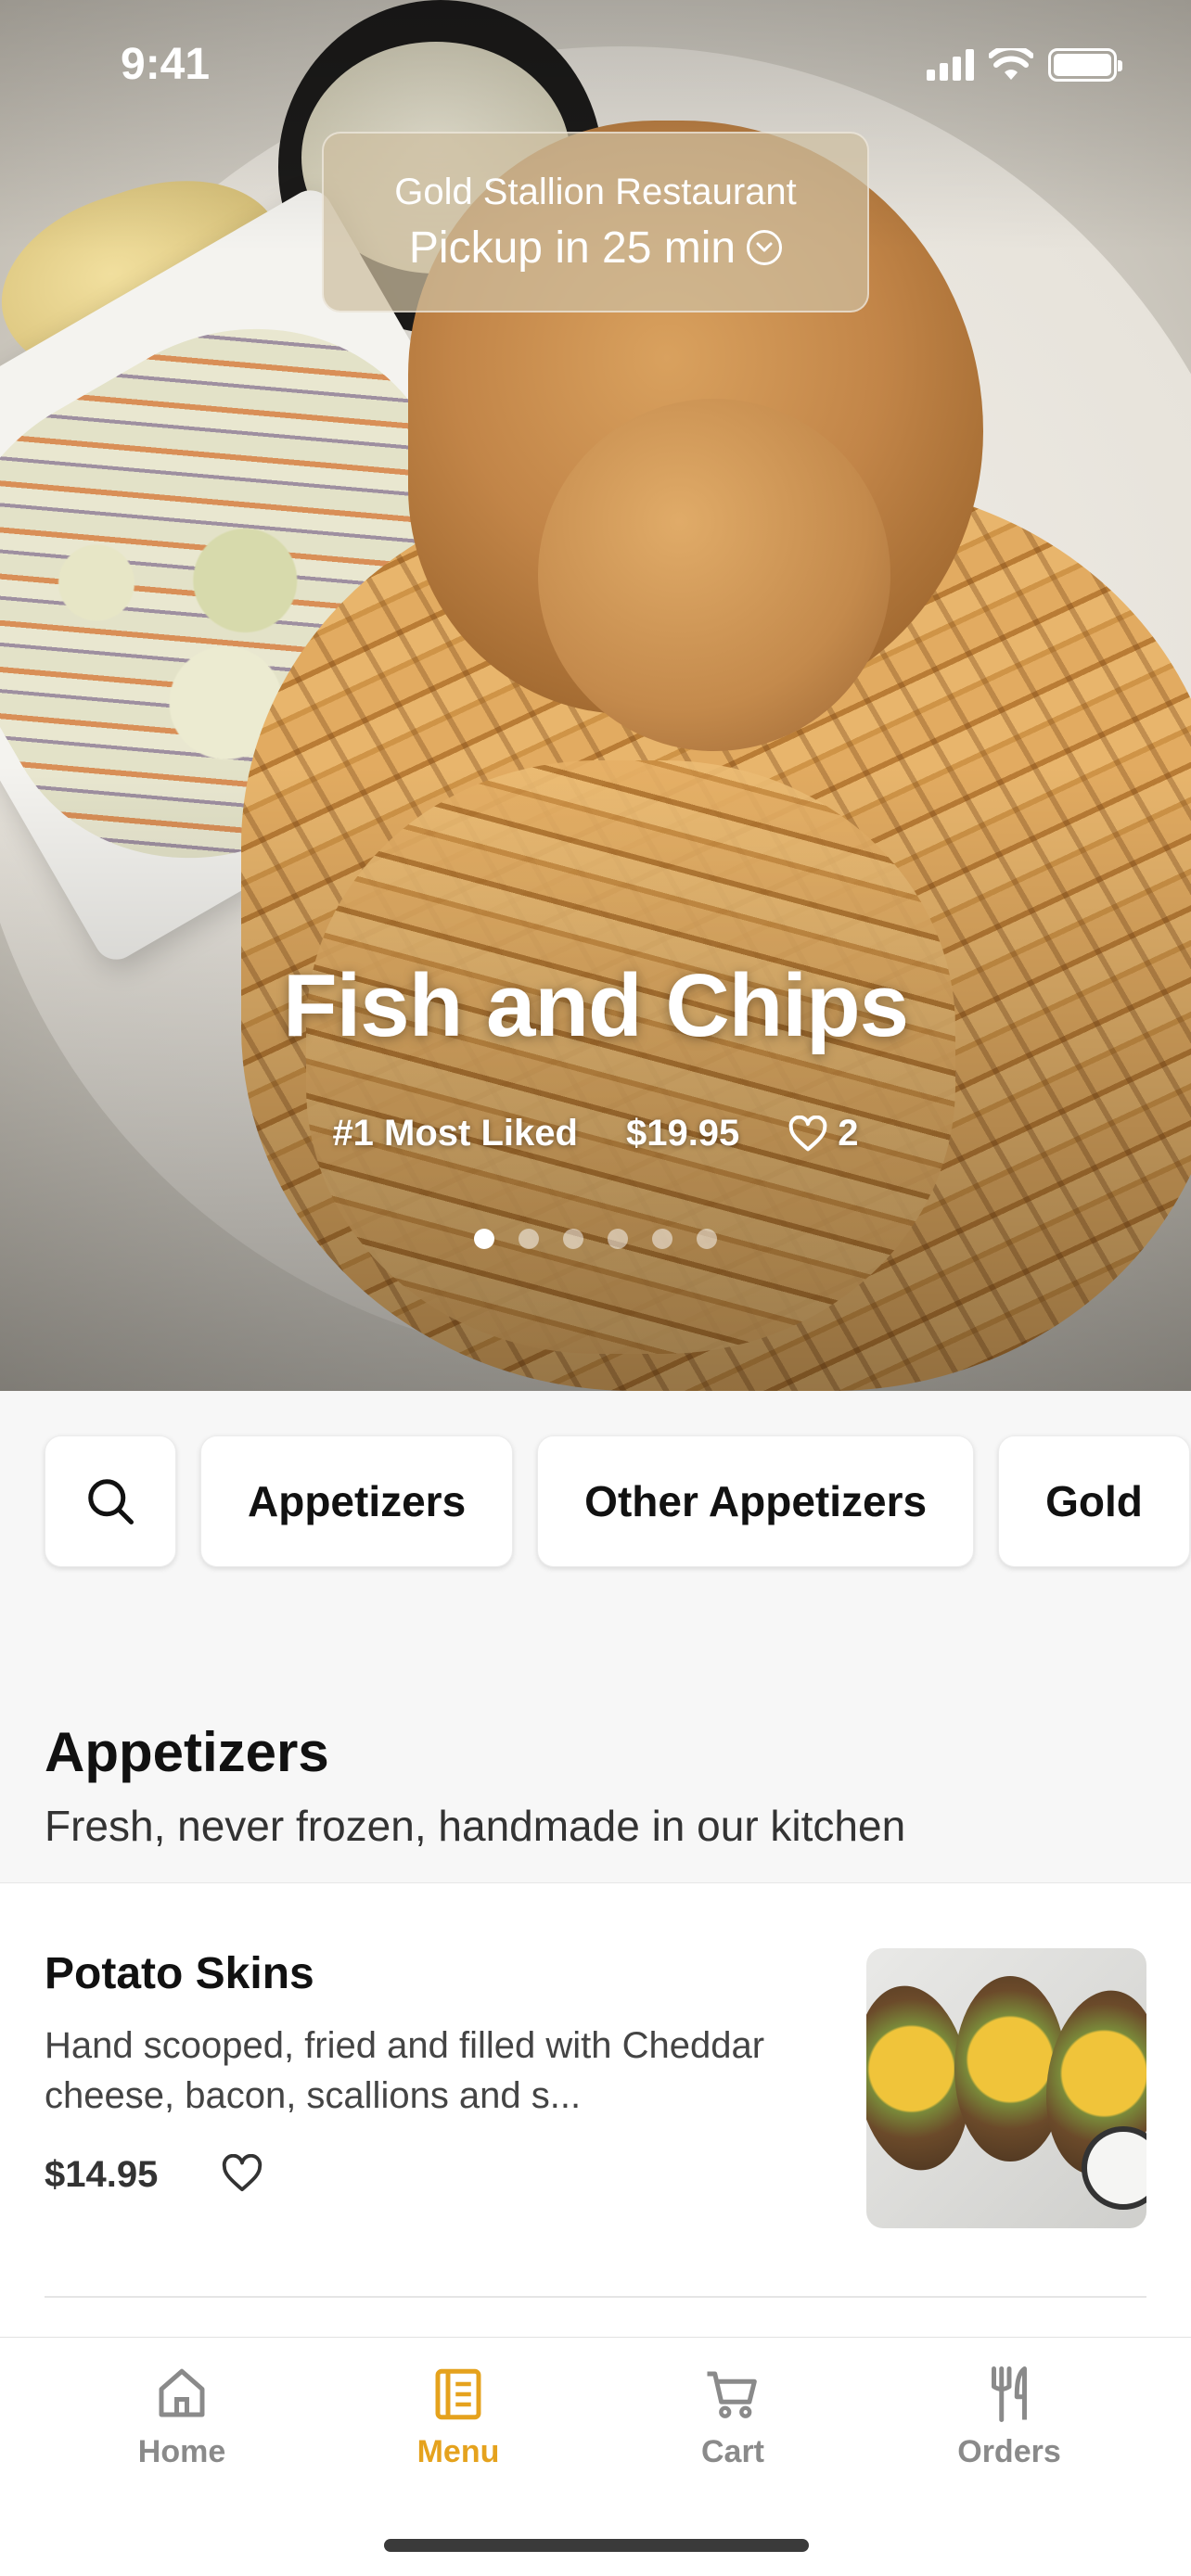 This screenshot has width=1191, height=2576. Describe the element at coordinates (357, 1501) in the screenshot. I see `category-chip-appetizers: Appetizers` at that location.